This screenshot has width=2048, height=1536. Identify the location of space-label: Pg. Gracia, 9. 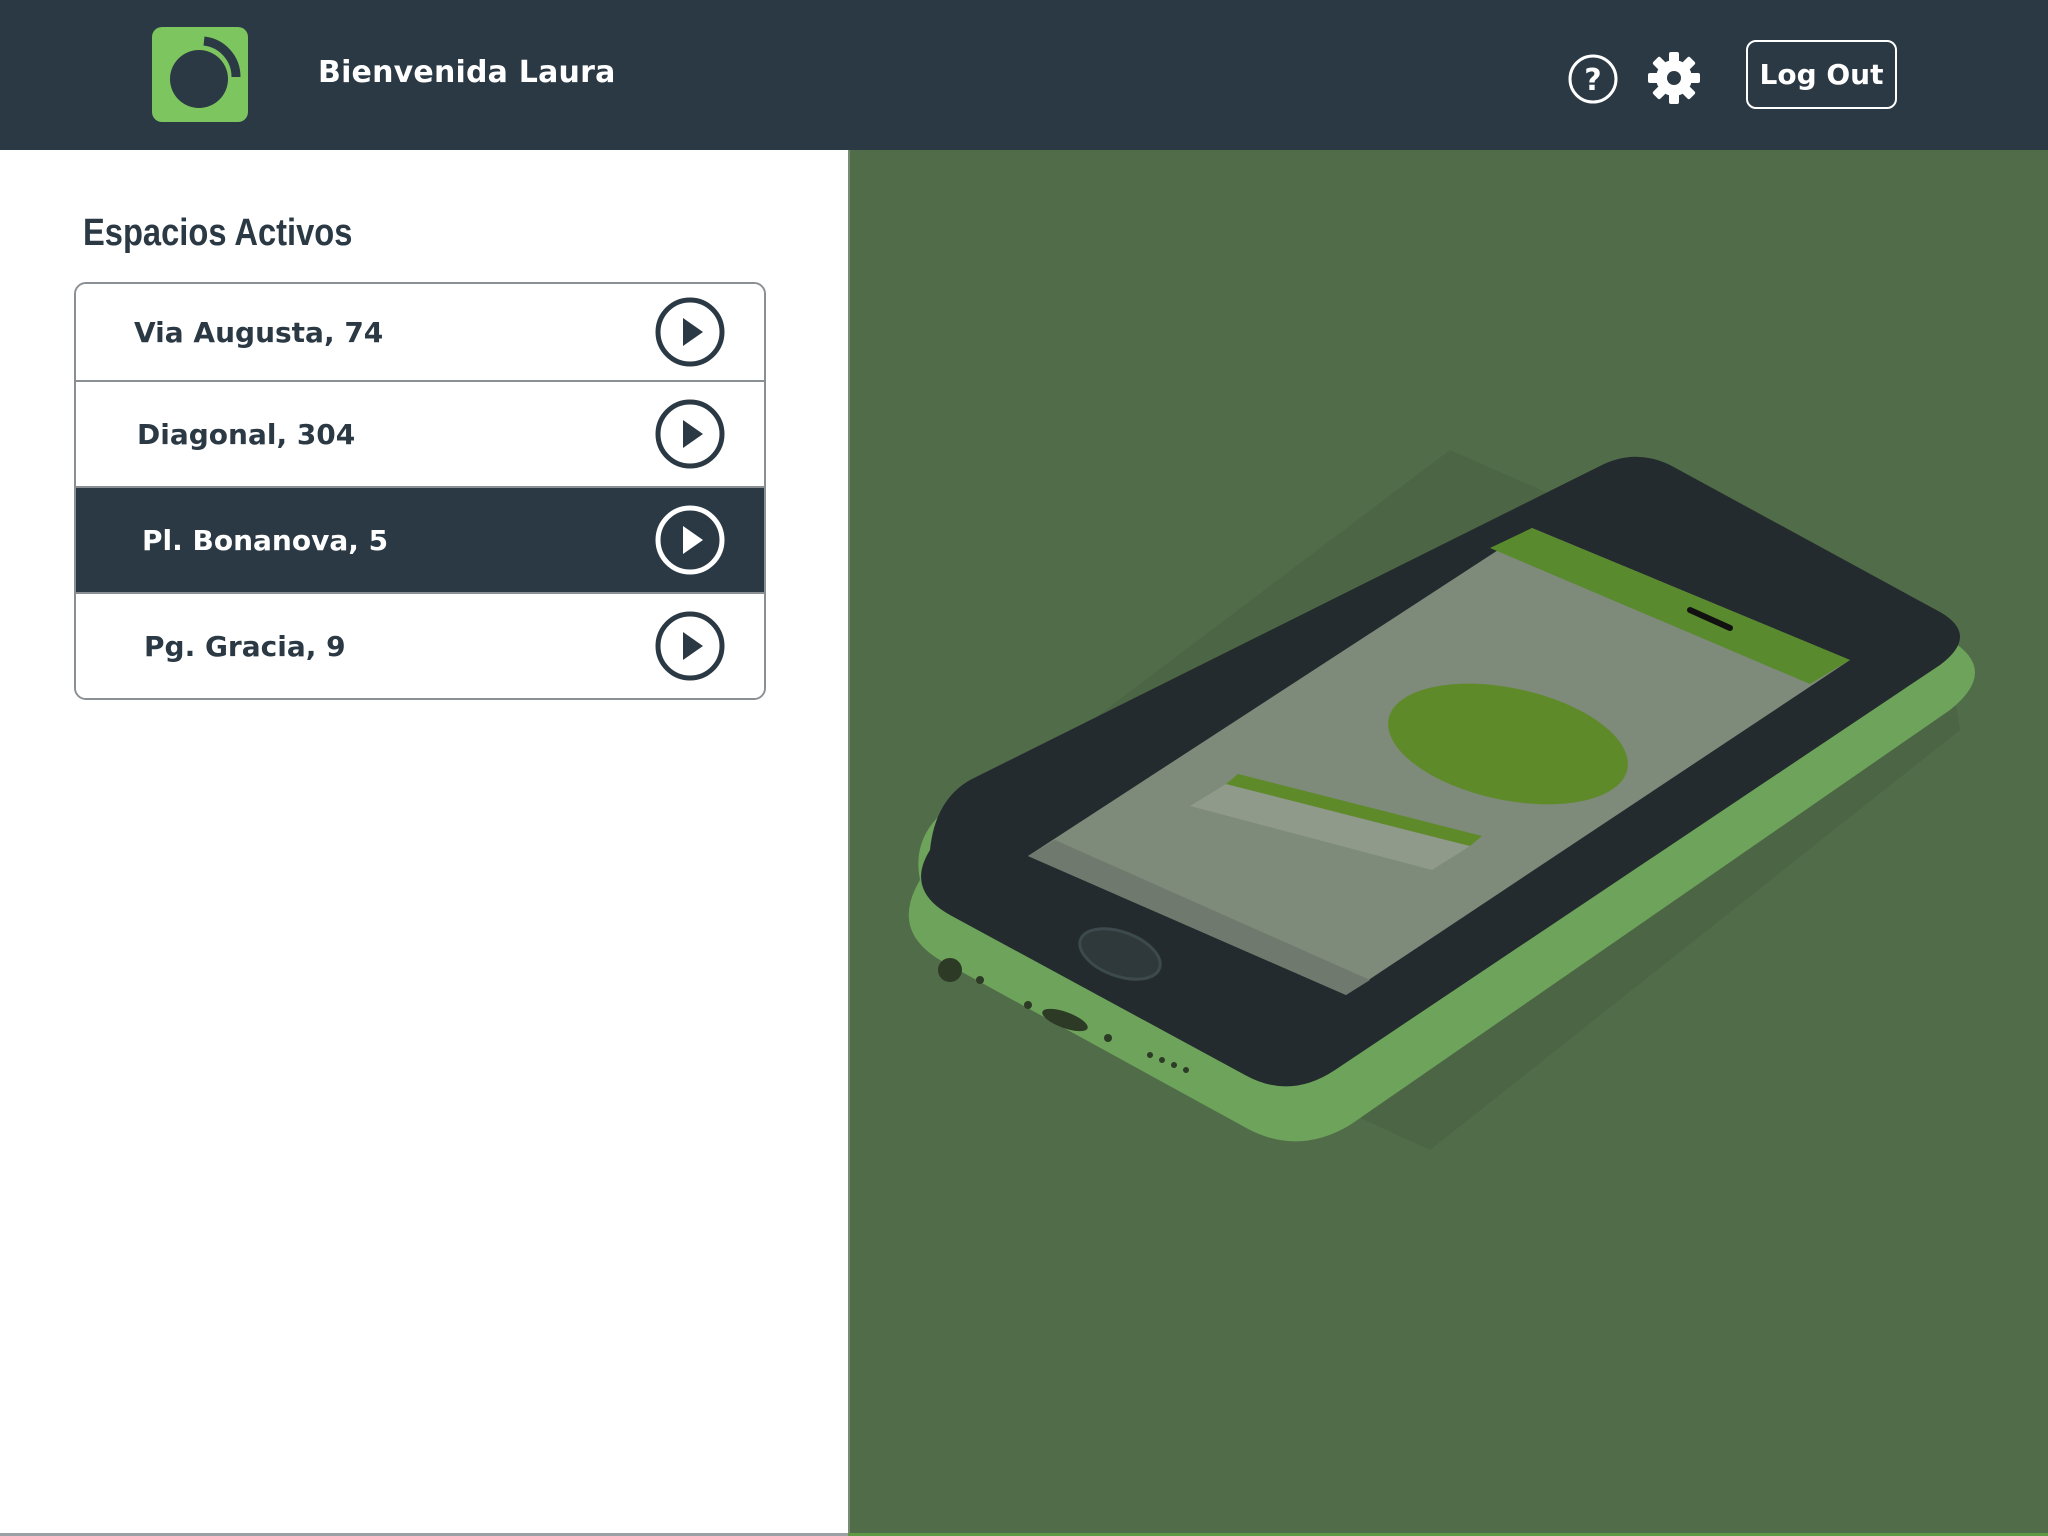
(245, 646).